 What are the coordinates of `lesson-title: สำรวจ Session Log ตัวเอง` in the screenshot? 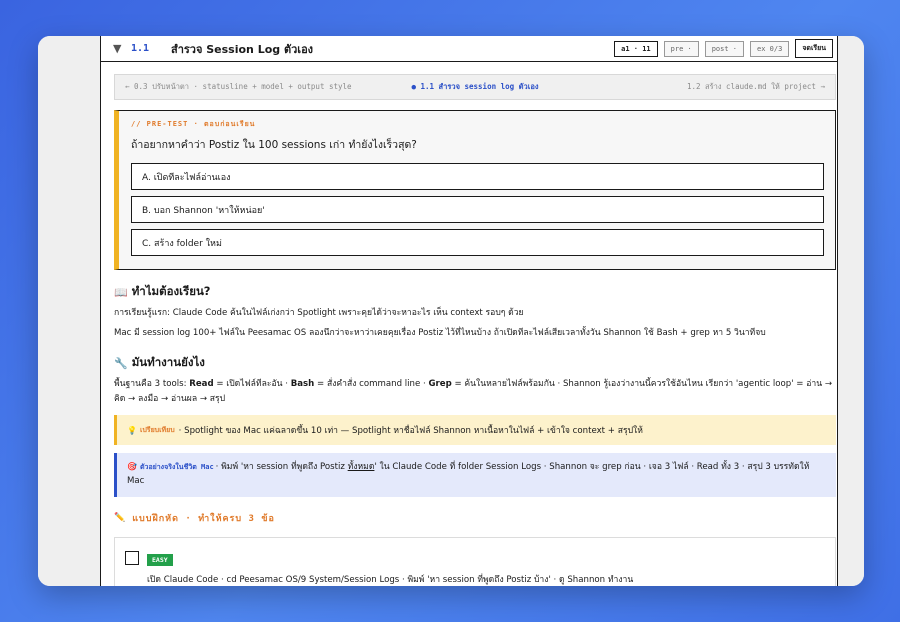 It's located at (242, 49).